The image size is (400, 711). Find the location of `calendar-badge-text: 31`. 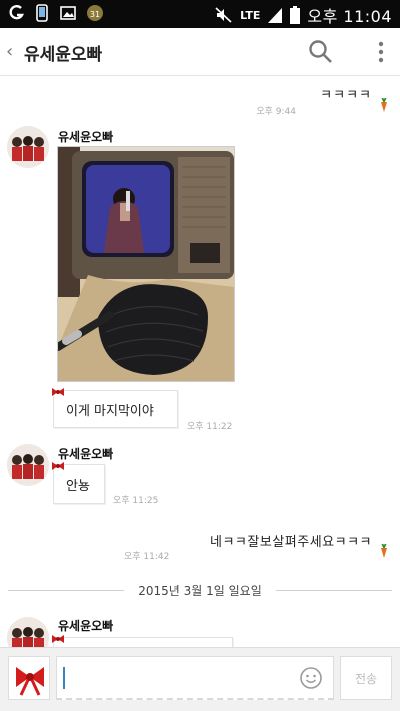

calendar-badge-text: 31 is located at coordinates (95, 14).